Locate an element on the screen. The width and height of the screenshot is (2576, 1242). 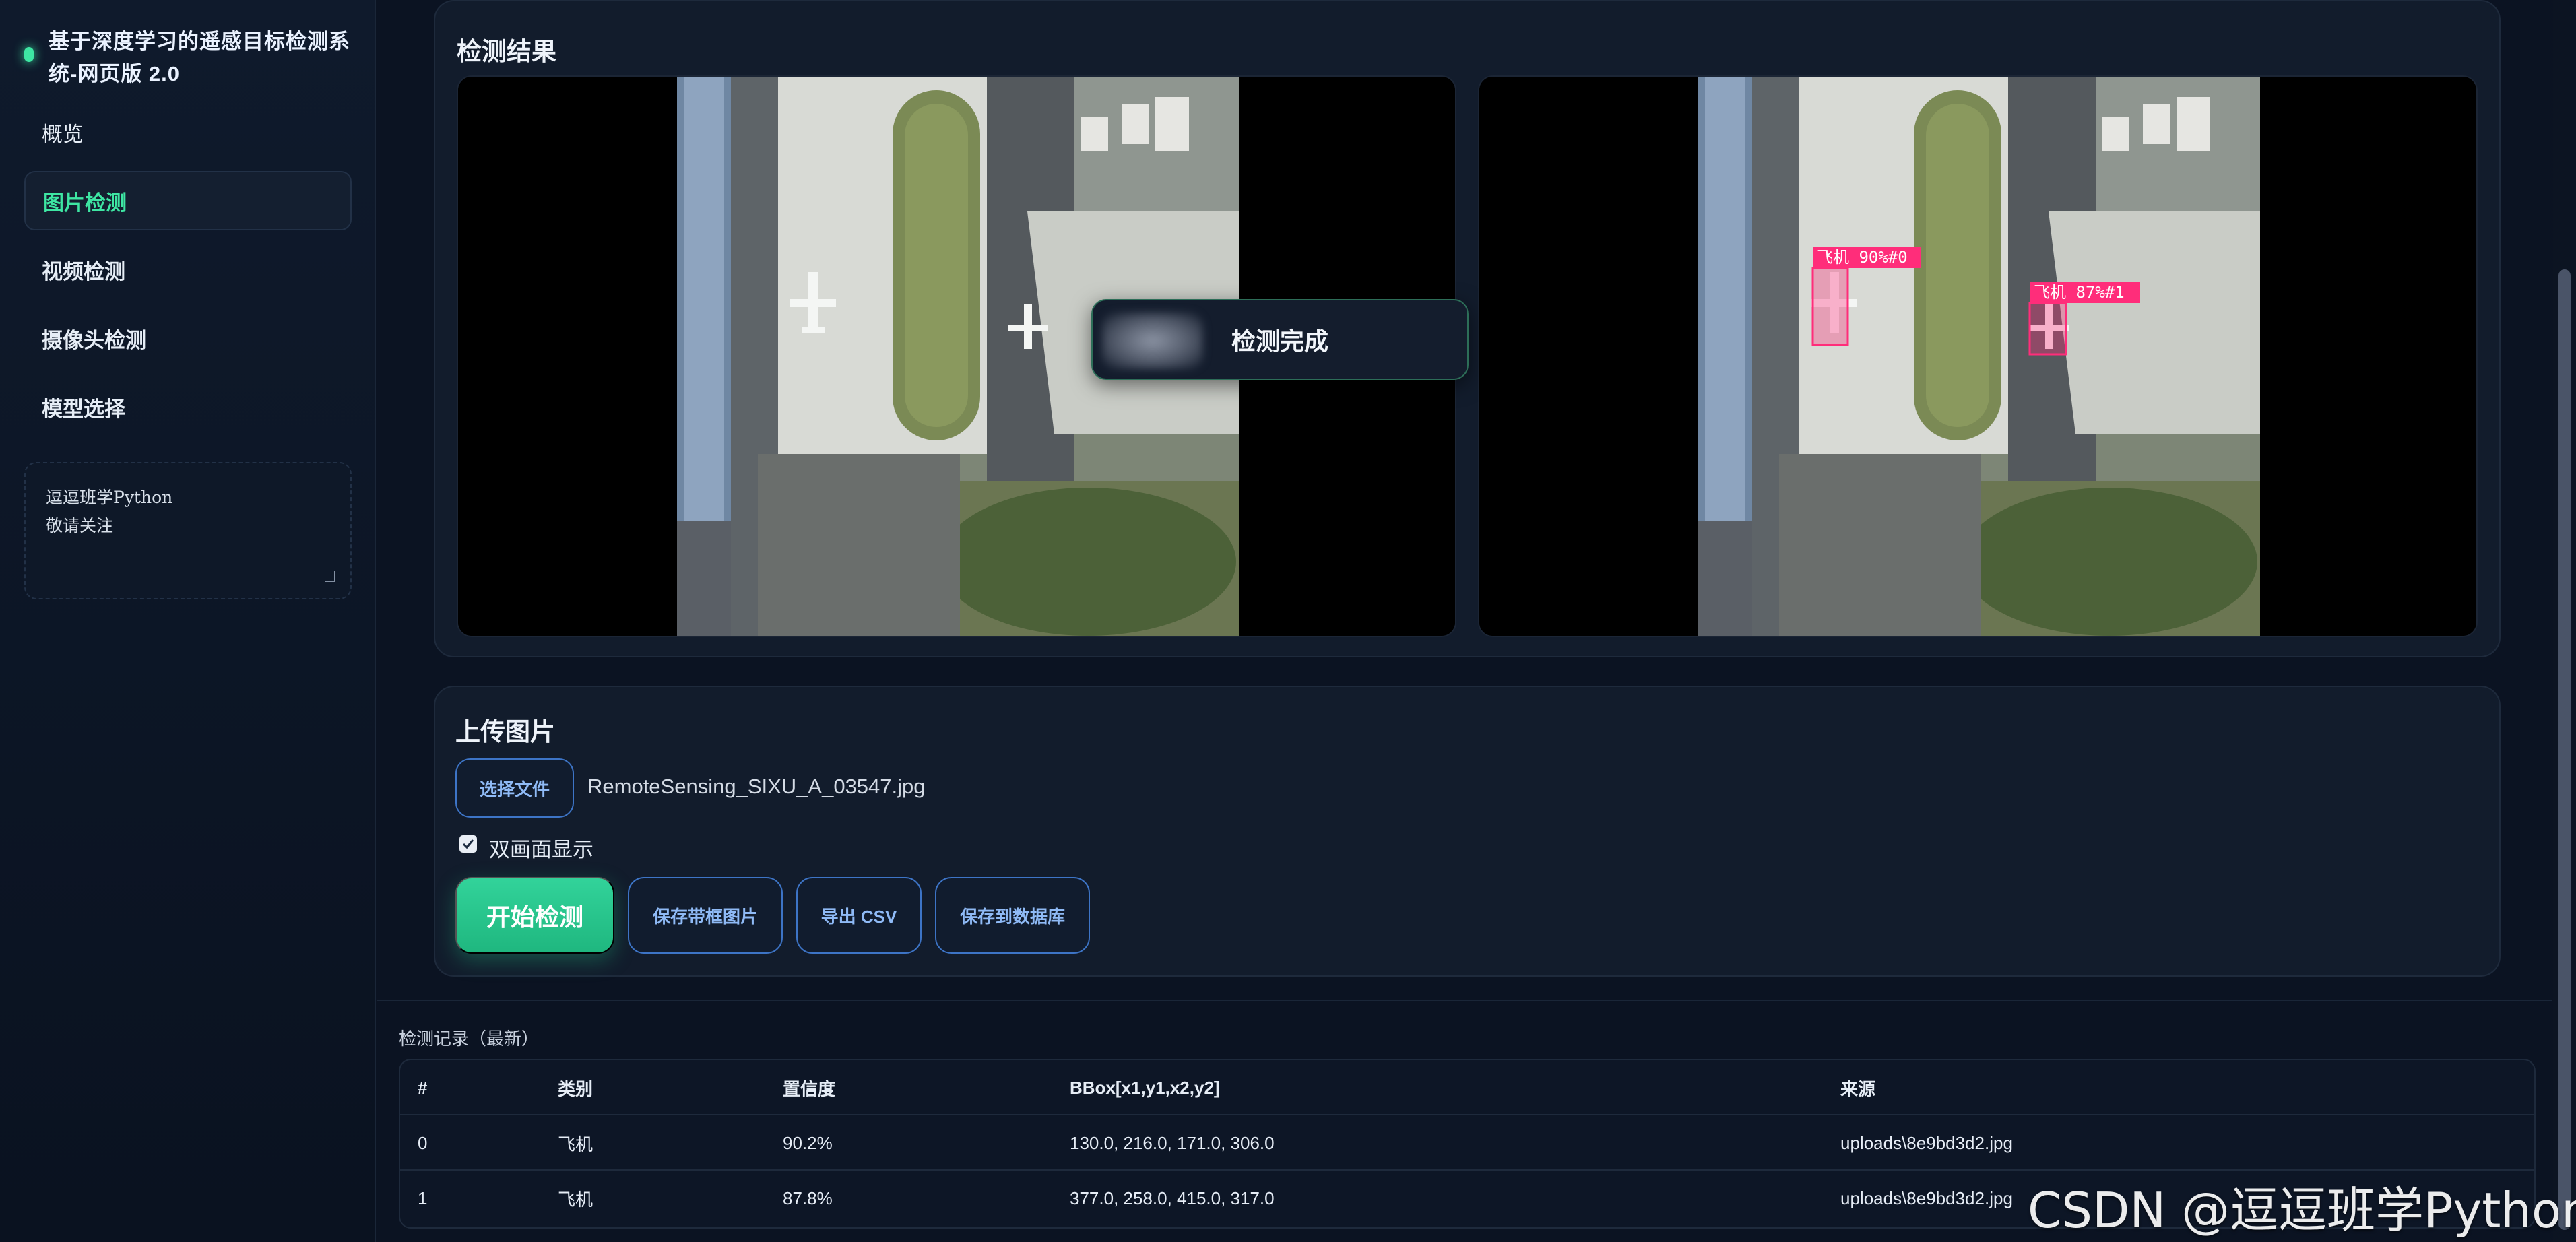
choose-file-button: 选择文件 is located at coordinates (514, 788).